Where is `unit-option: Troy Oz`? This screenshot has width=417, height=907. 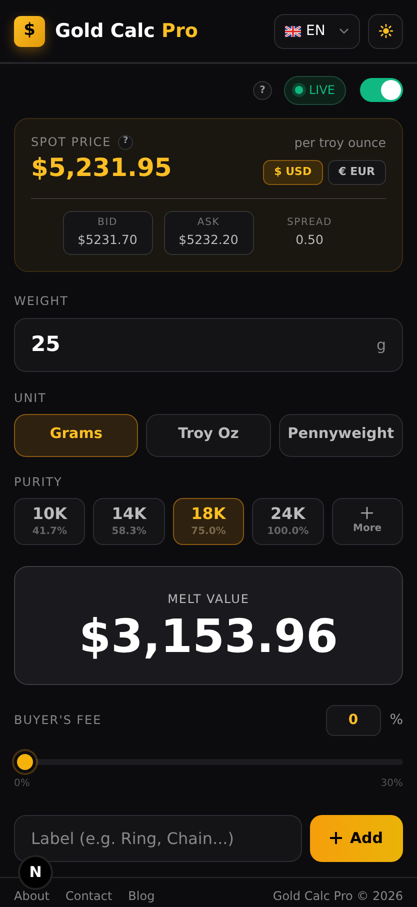
unit-option: Troy Oz is located at coordinates (208, 435).